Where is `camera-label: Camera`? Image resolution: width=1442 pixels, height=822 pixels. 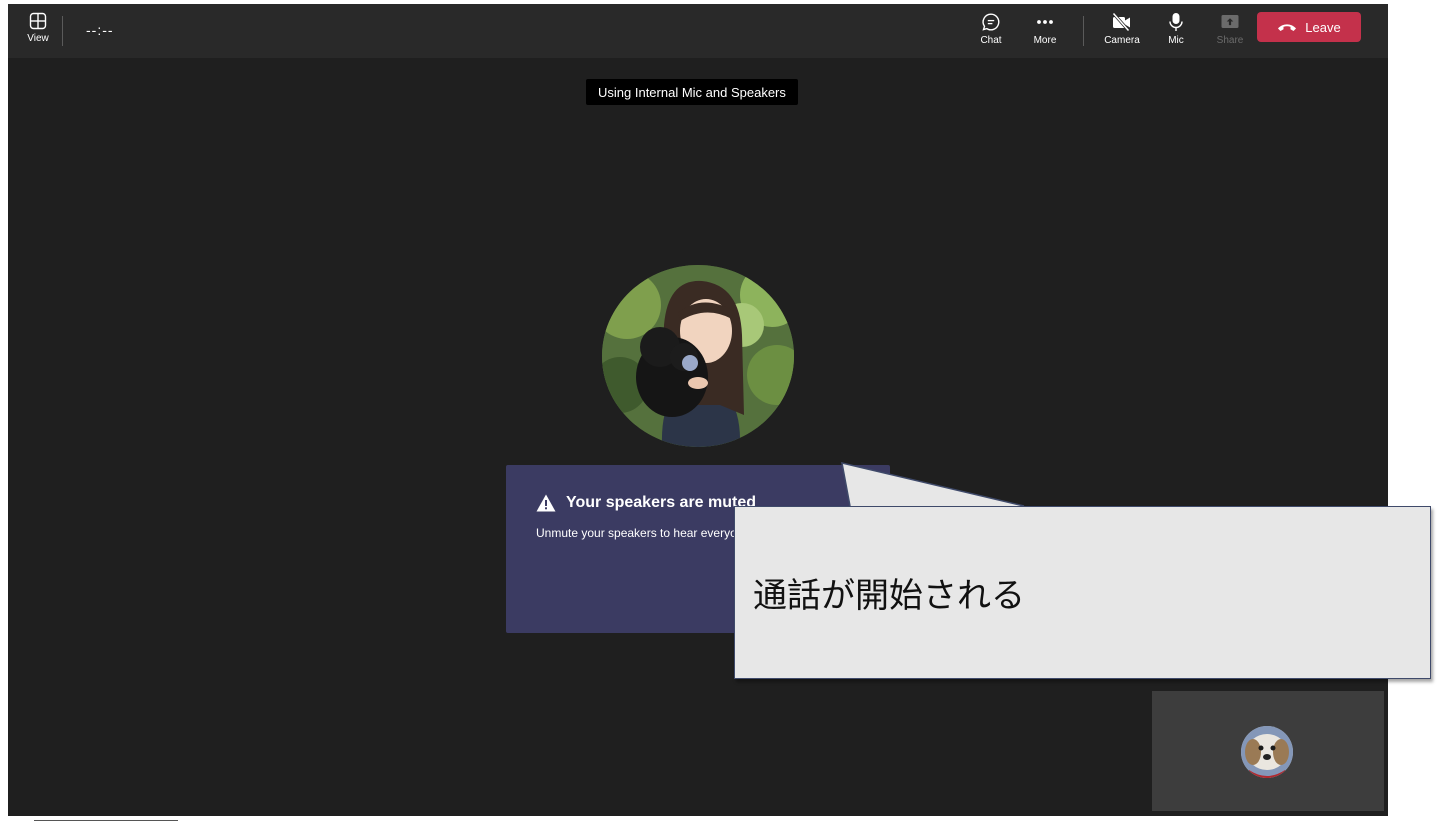
camera-label: Camera is located at coordinates (1122, 40).